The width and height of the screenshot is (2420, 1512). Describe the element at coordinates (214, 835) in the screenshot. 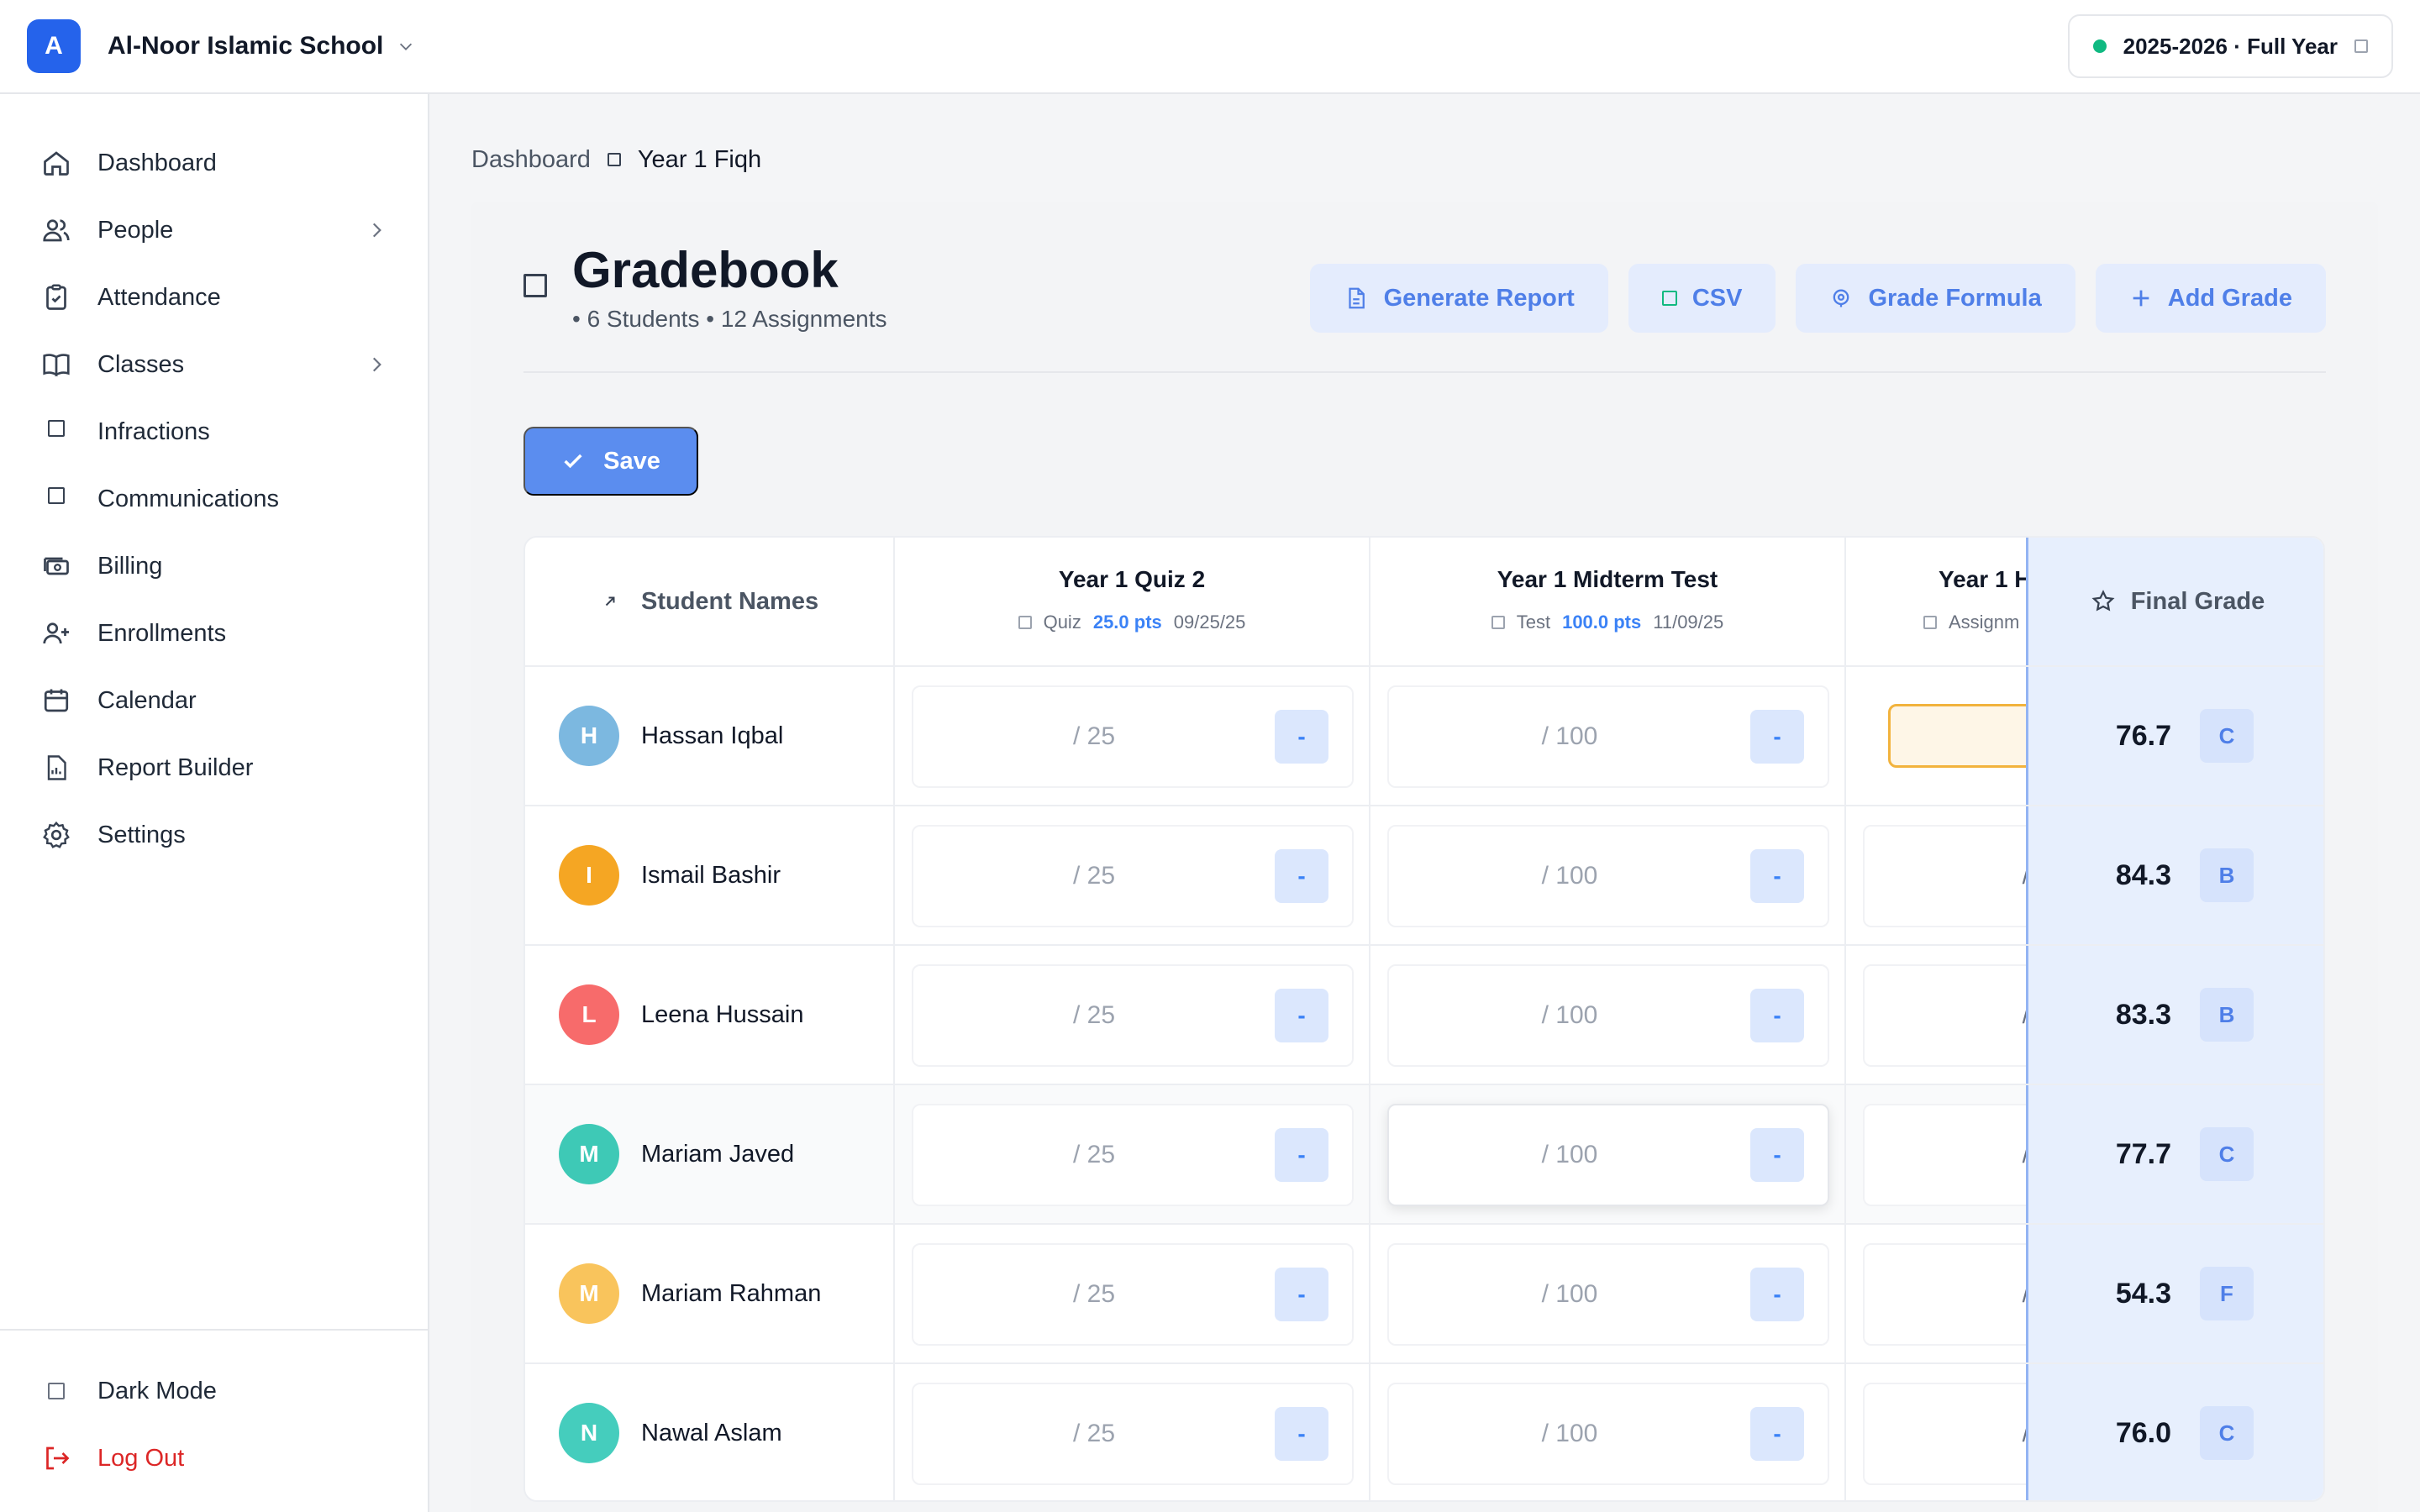

I see `sidebar-item-settings: Settings` at that location.